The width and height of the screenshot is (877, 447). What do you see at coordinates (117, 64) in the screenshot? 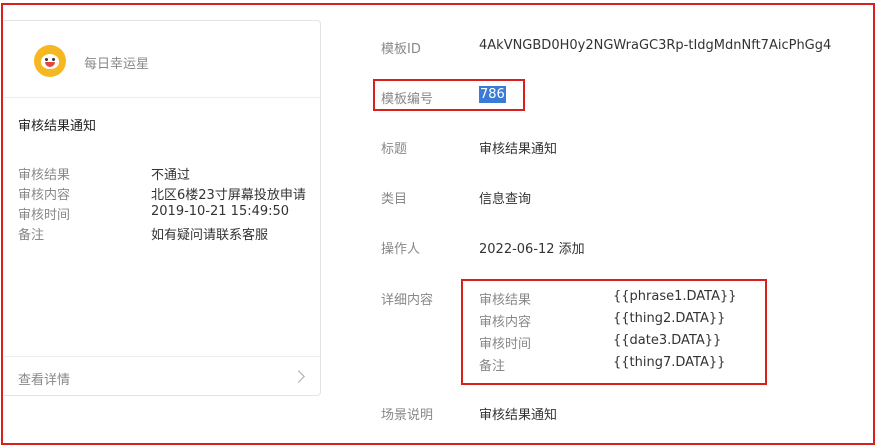
I see `account-name: 每日幸运星` at bounding box center [117, 64].